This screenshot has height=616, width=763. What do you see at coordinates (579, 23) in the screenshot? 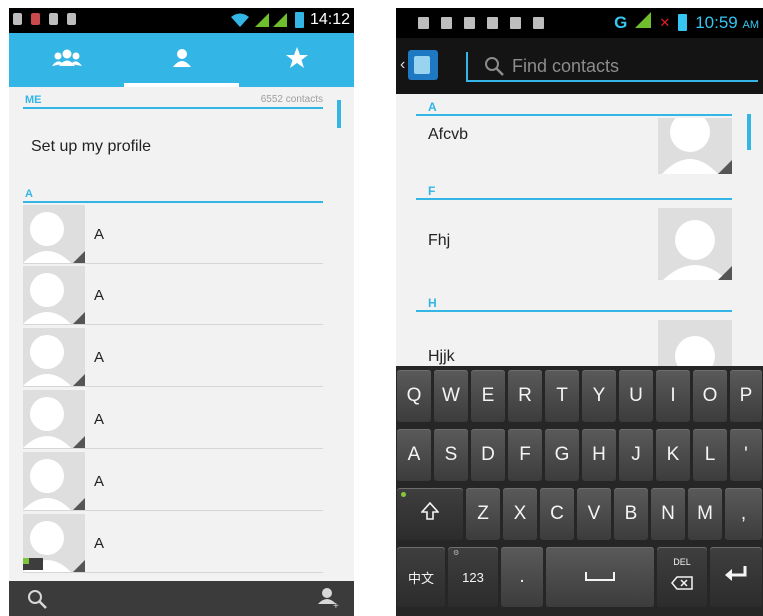
I see `status-bar: G ✕ 10:59 AM` at bounding box center [579, 23].